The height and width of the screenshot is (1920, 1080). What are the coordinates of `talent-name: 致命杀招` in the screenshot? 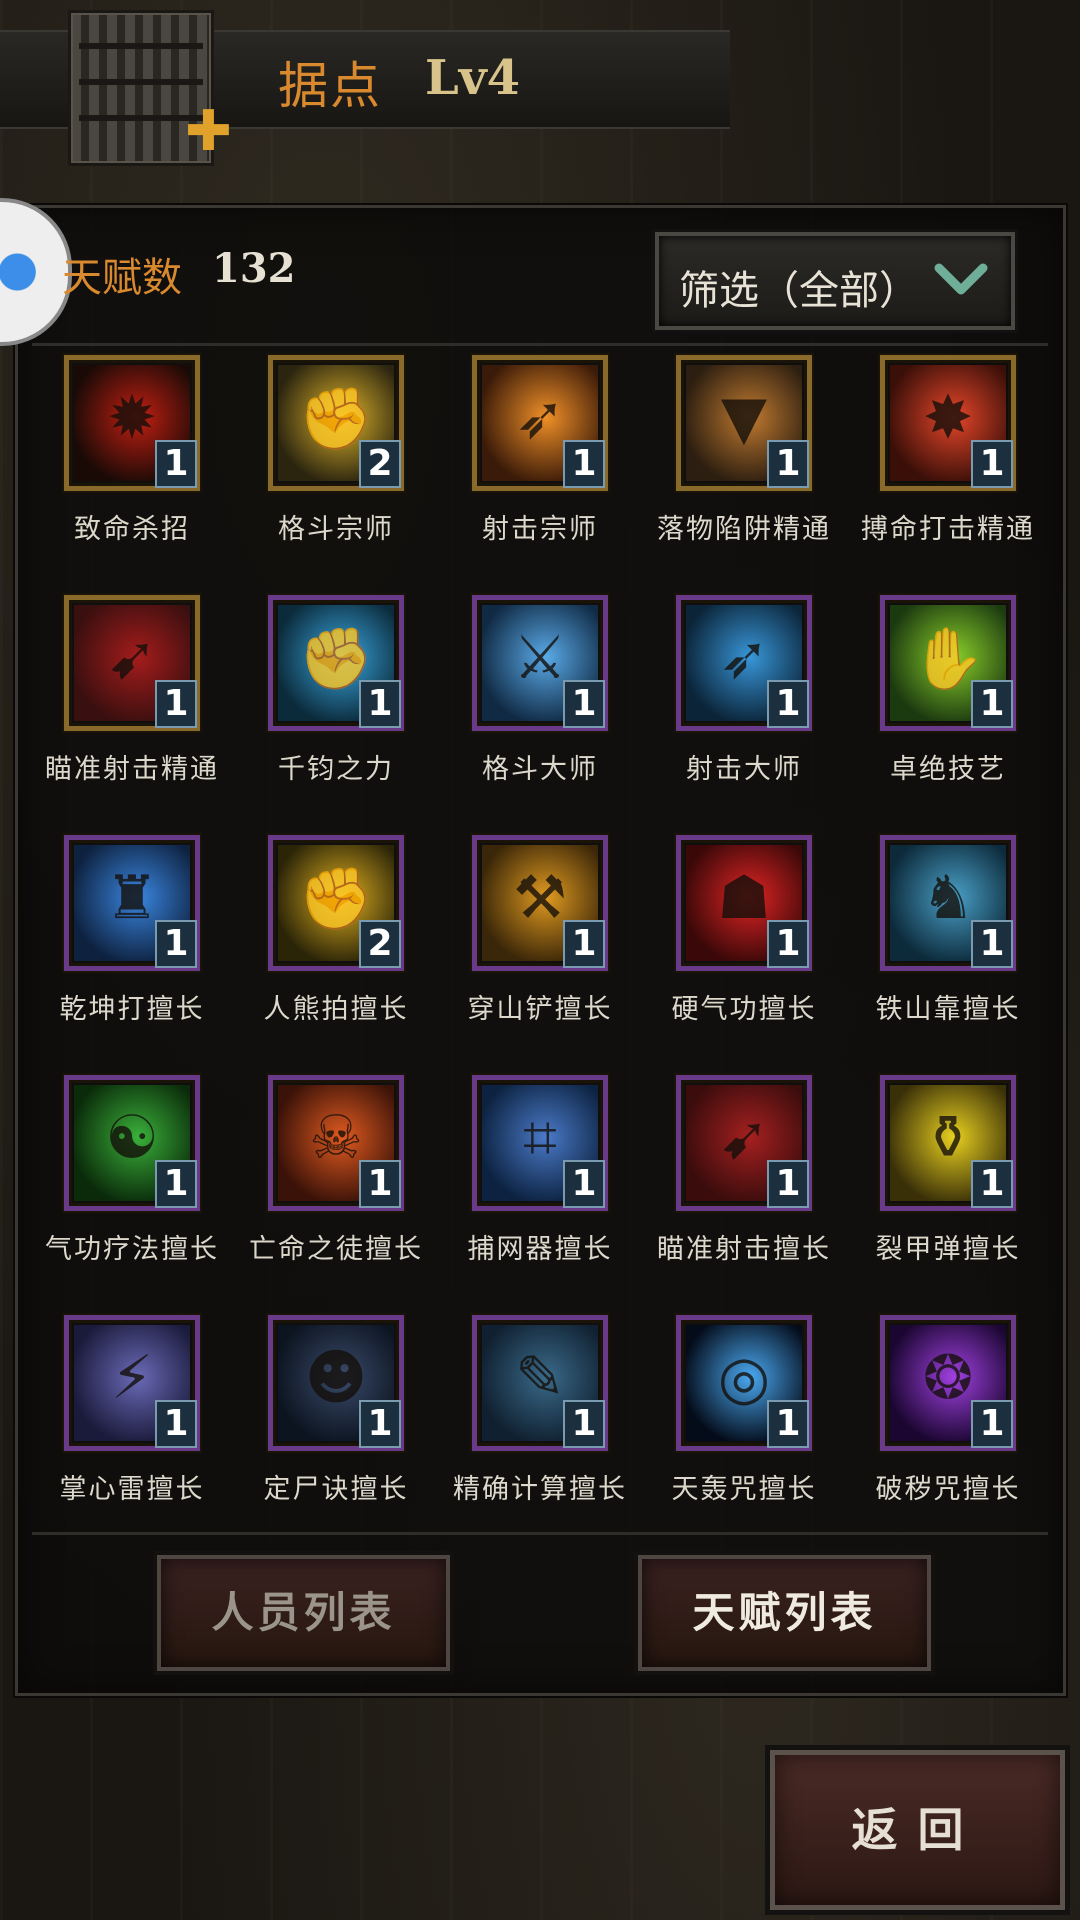 It's located at (132, 529).